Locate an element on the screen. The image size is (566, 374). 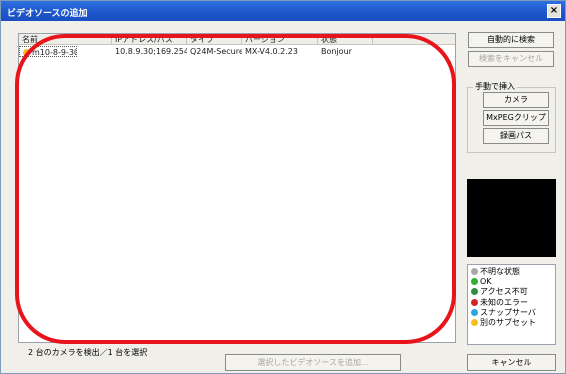
list-header: 名前 IPアドレス/パス タイプ バージョン 状態 is located at coordinates (237, 39).